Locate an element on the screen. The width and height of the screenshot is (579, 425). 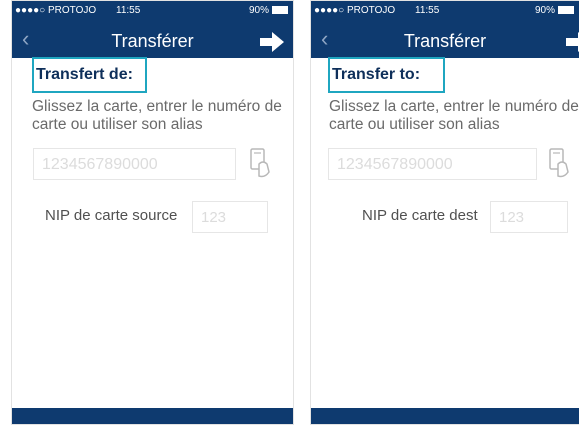
pin-label: NIP de carte dest is located at coordinates (420, 215).